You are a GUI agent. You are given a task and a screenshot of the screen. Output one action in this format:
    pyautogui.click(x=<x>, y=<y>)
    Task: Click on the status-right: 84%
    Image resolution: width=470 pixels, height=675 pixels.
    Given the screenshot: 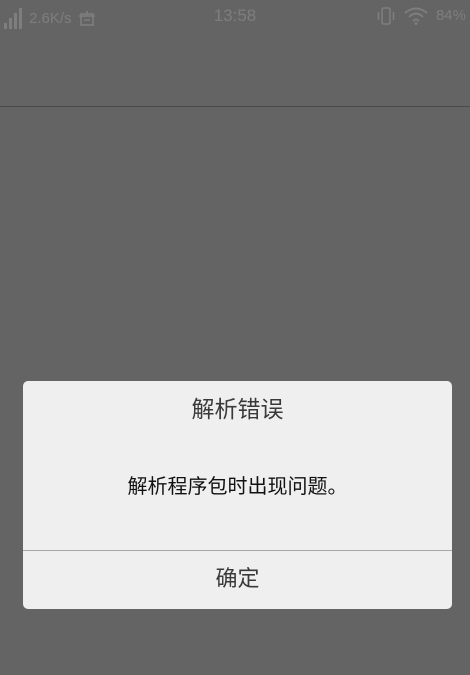 What is the action you would take?
    pyautogui.click(x=421, y=16)
    